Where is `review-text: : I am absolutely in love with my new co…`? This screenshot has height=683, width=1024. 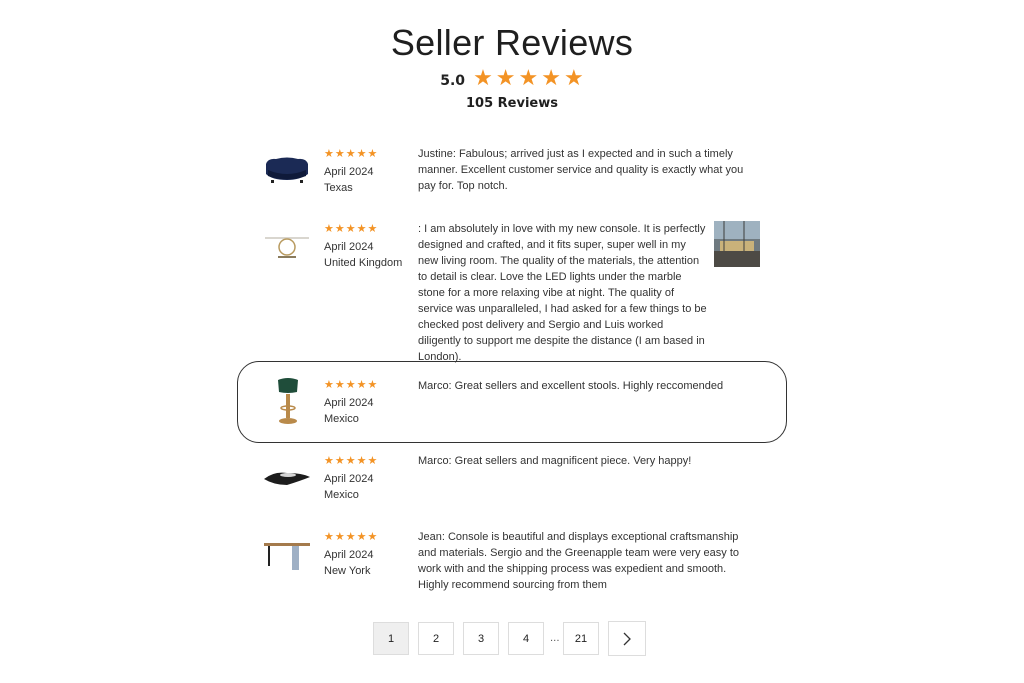 review-text: : I am absolutely in love with my new co… is located at coordinates (562, 293).